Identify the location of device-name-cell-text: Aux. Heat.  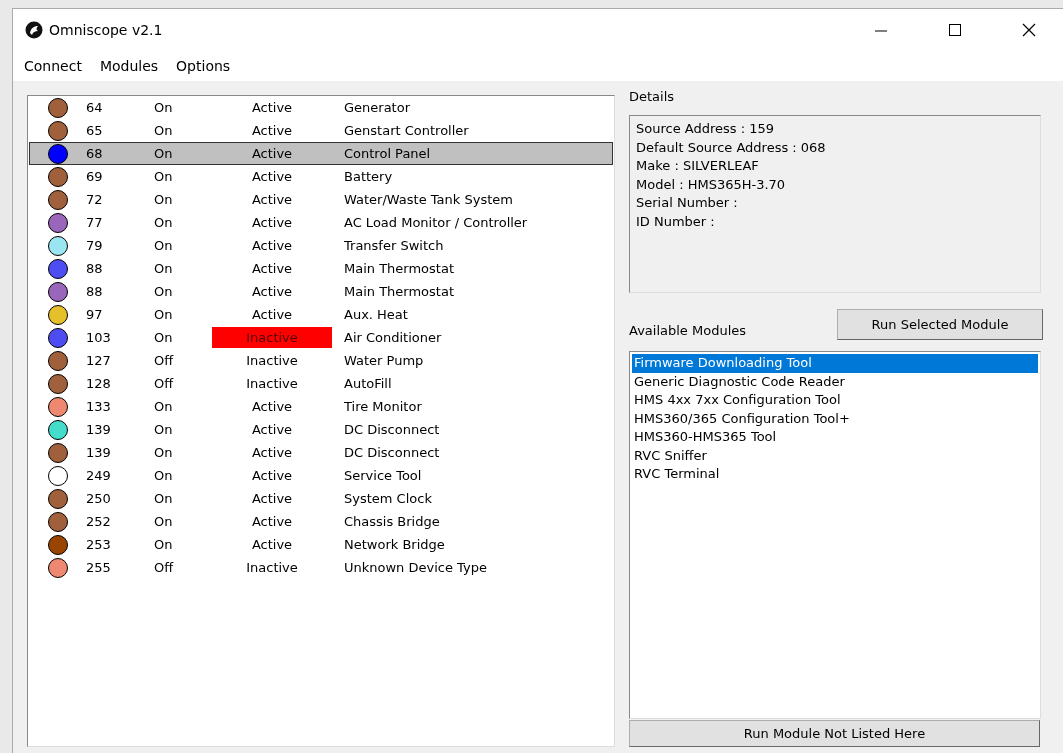
(376, 314).